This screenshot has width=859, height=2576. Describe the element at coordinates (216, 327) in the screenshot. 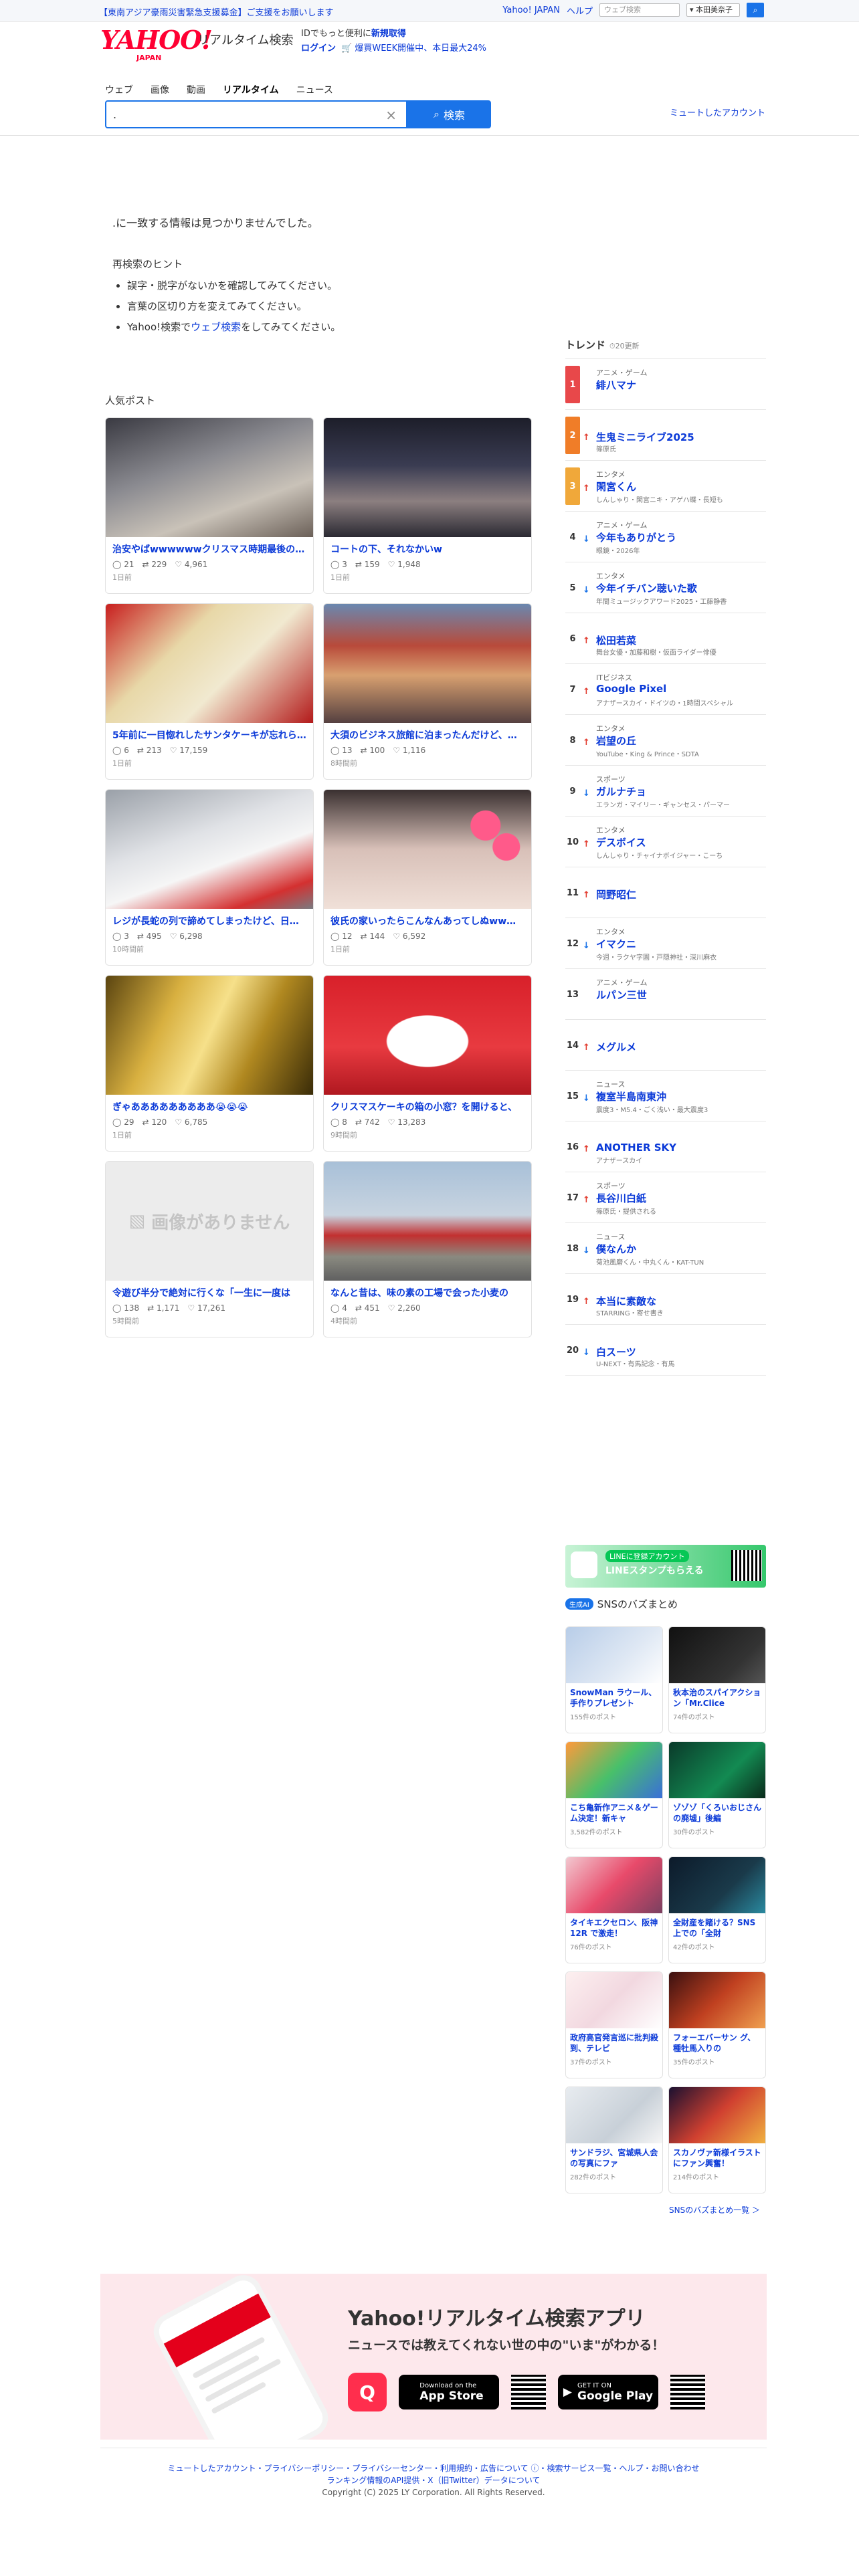

I see `web-search-link: ウェブ検索` at that location.